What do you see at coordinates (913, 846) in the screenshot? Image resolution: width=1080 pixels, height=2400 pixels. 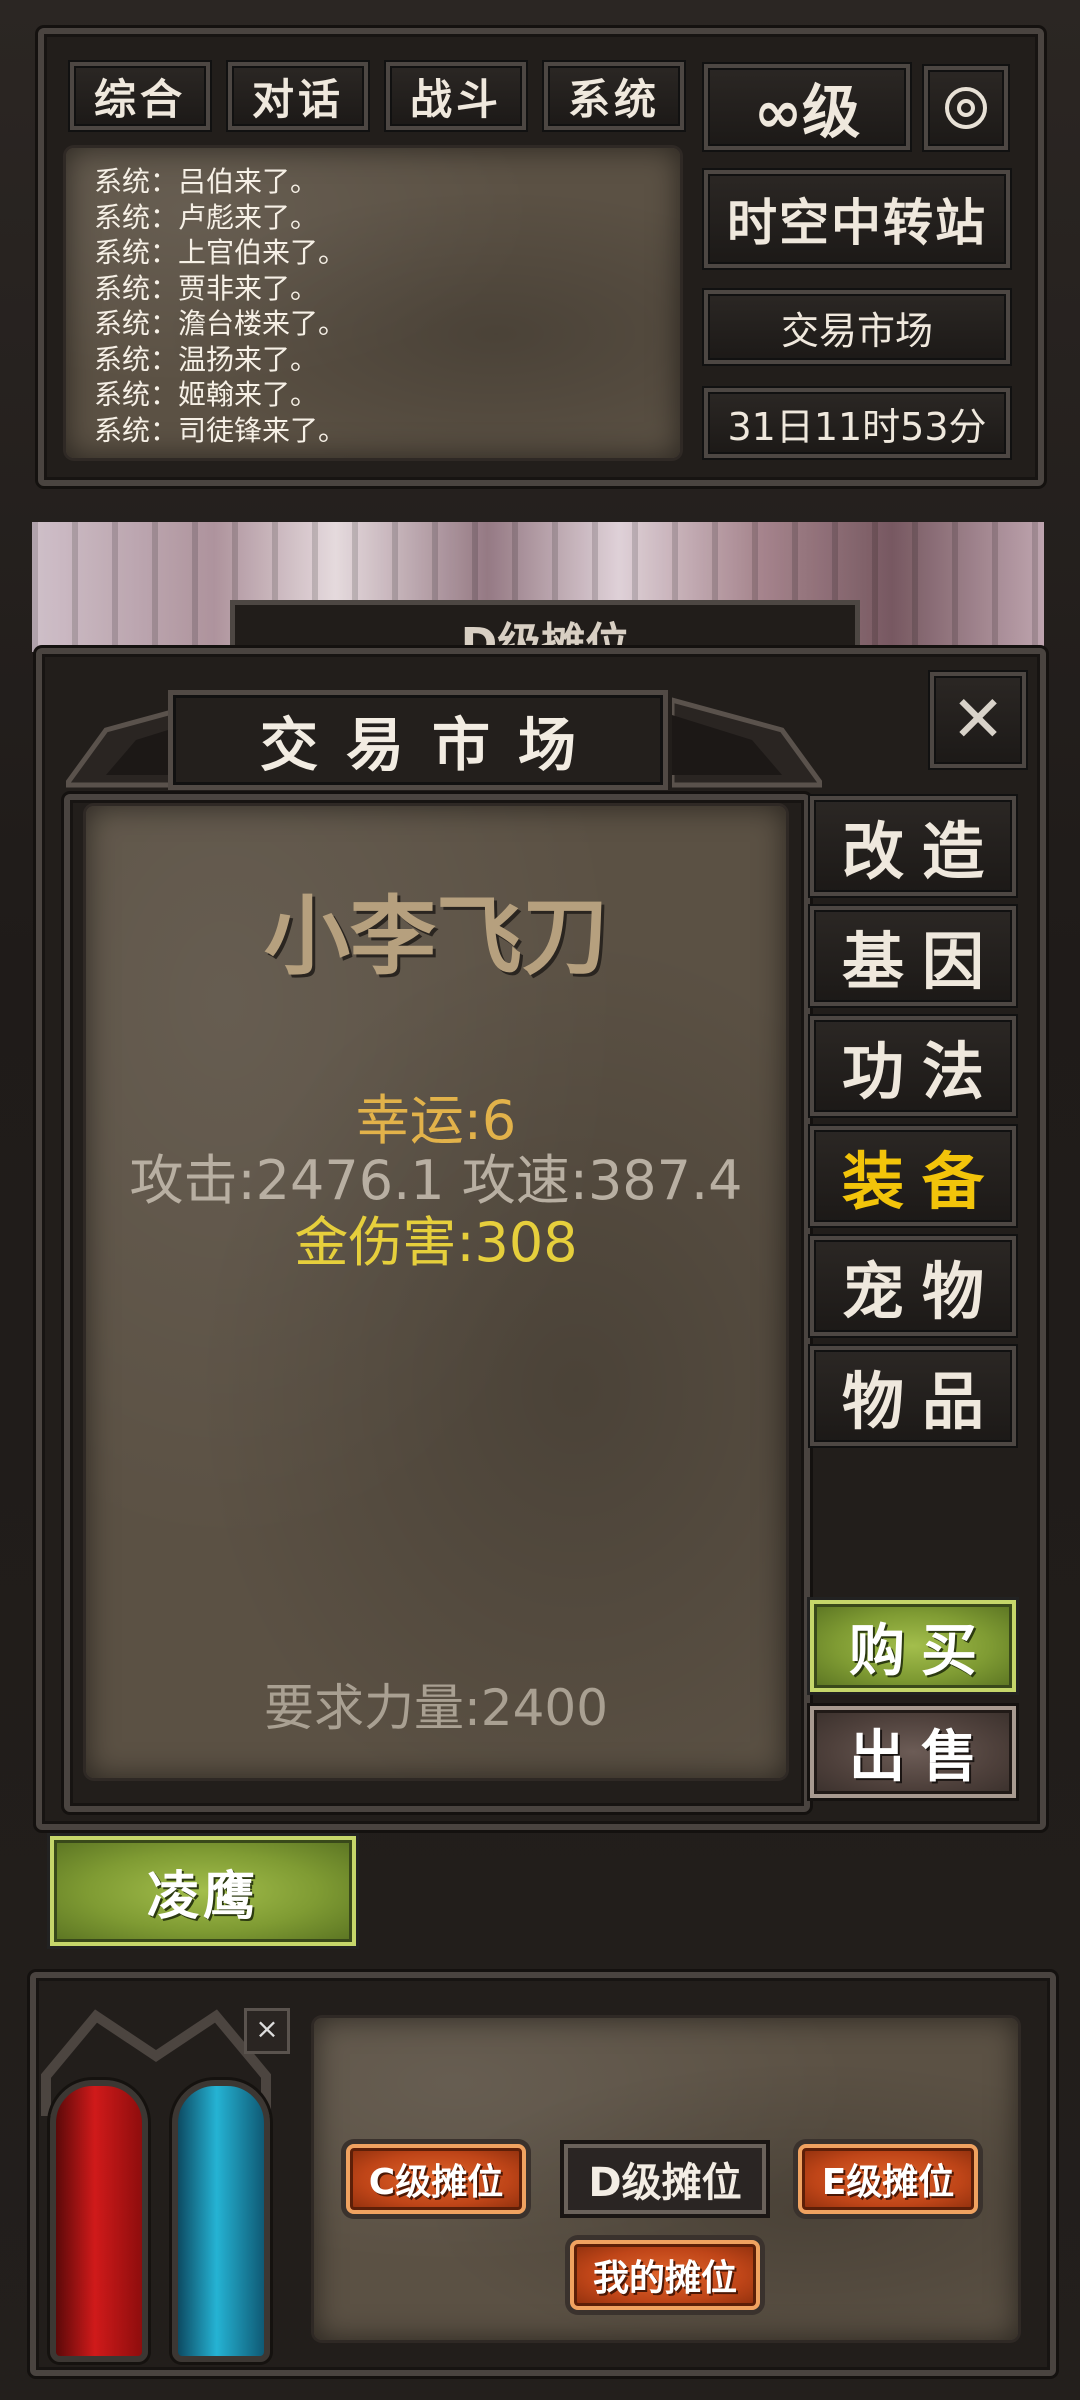 I see `category-reforge: 改造` at bounding box center [913, 846].